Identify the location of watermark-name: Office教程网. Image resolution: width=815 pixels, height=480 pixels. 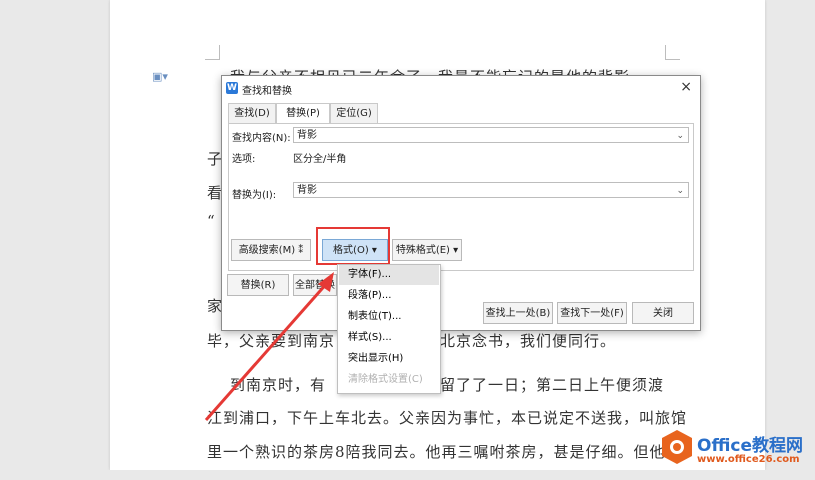
(750, 446).